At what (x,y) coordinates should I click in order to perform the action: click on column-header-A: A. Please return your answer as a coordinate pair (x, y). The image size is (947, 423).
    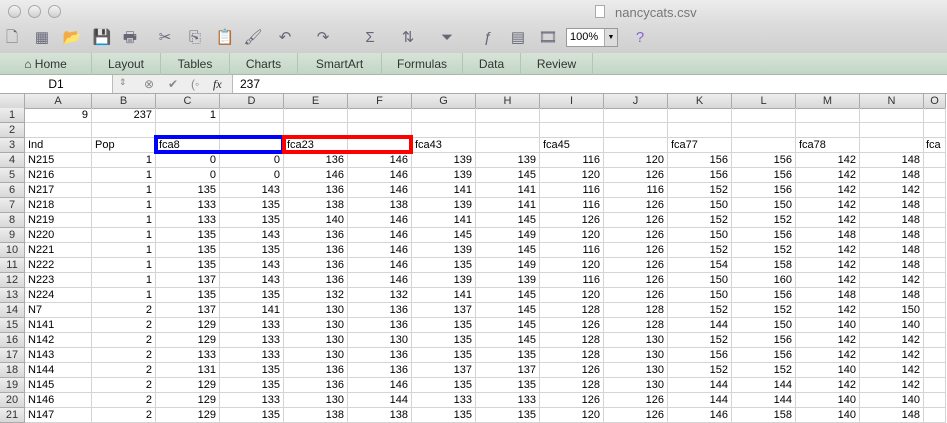
    Looking at the image, I should click on (58, 101).